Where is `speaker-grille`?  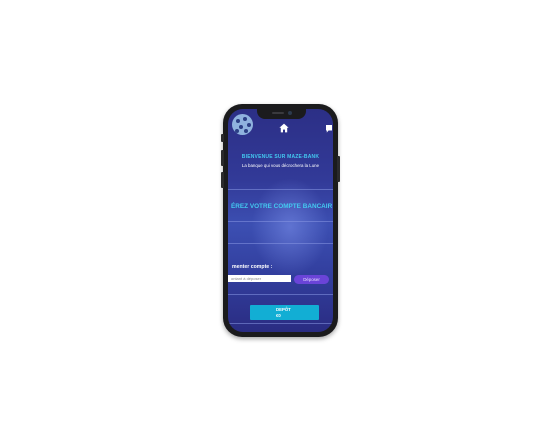
speaker-grille is located at coordinates (278, 113).